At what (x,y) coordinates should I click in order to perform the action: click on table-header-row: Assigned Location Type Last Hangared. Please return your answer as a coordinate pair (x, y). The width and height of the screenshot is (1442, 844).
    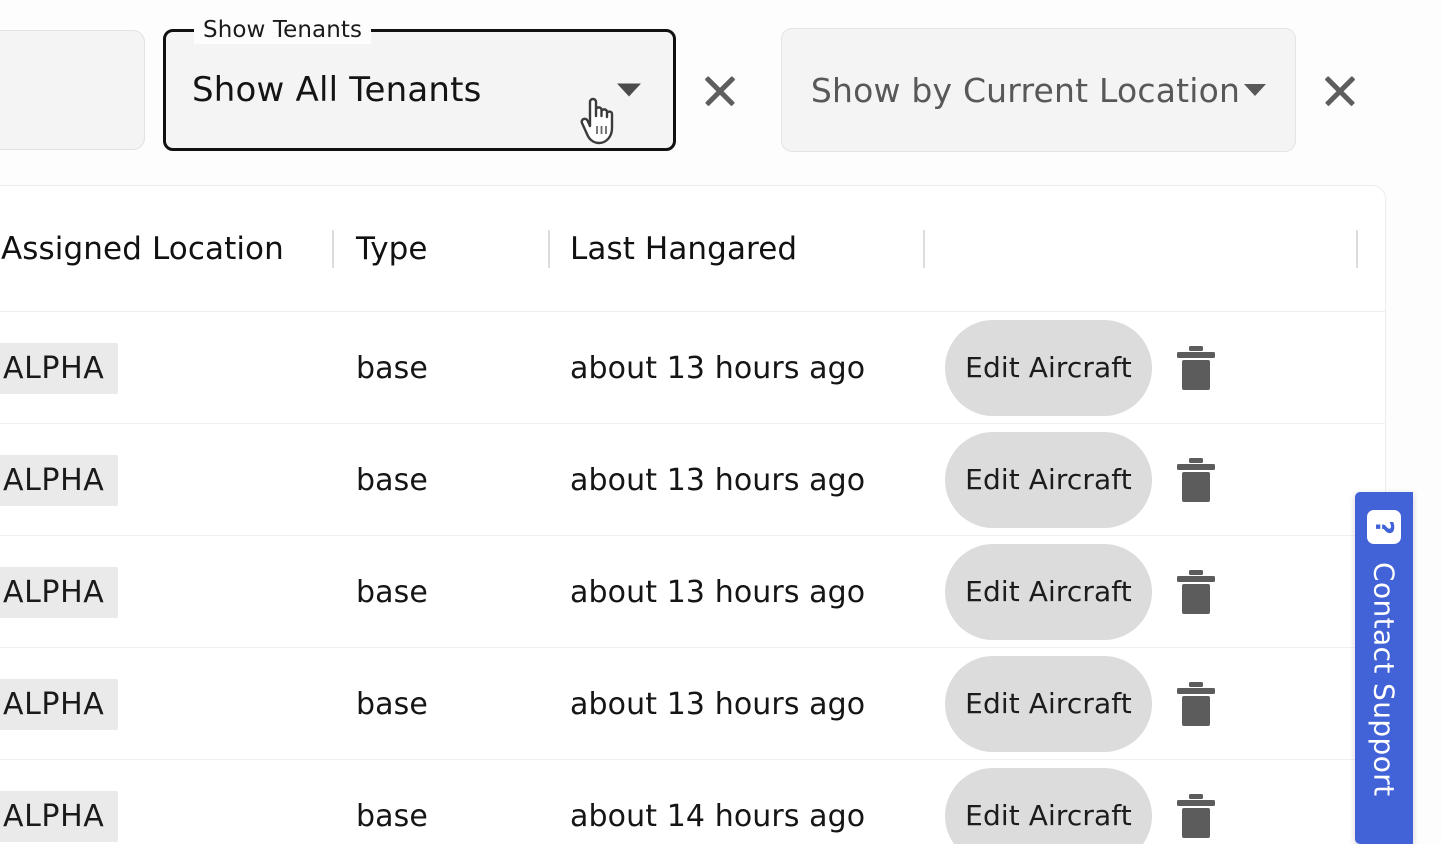
    Looking at the image, I should click on (692, 249).